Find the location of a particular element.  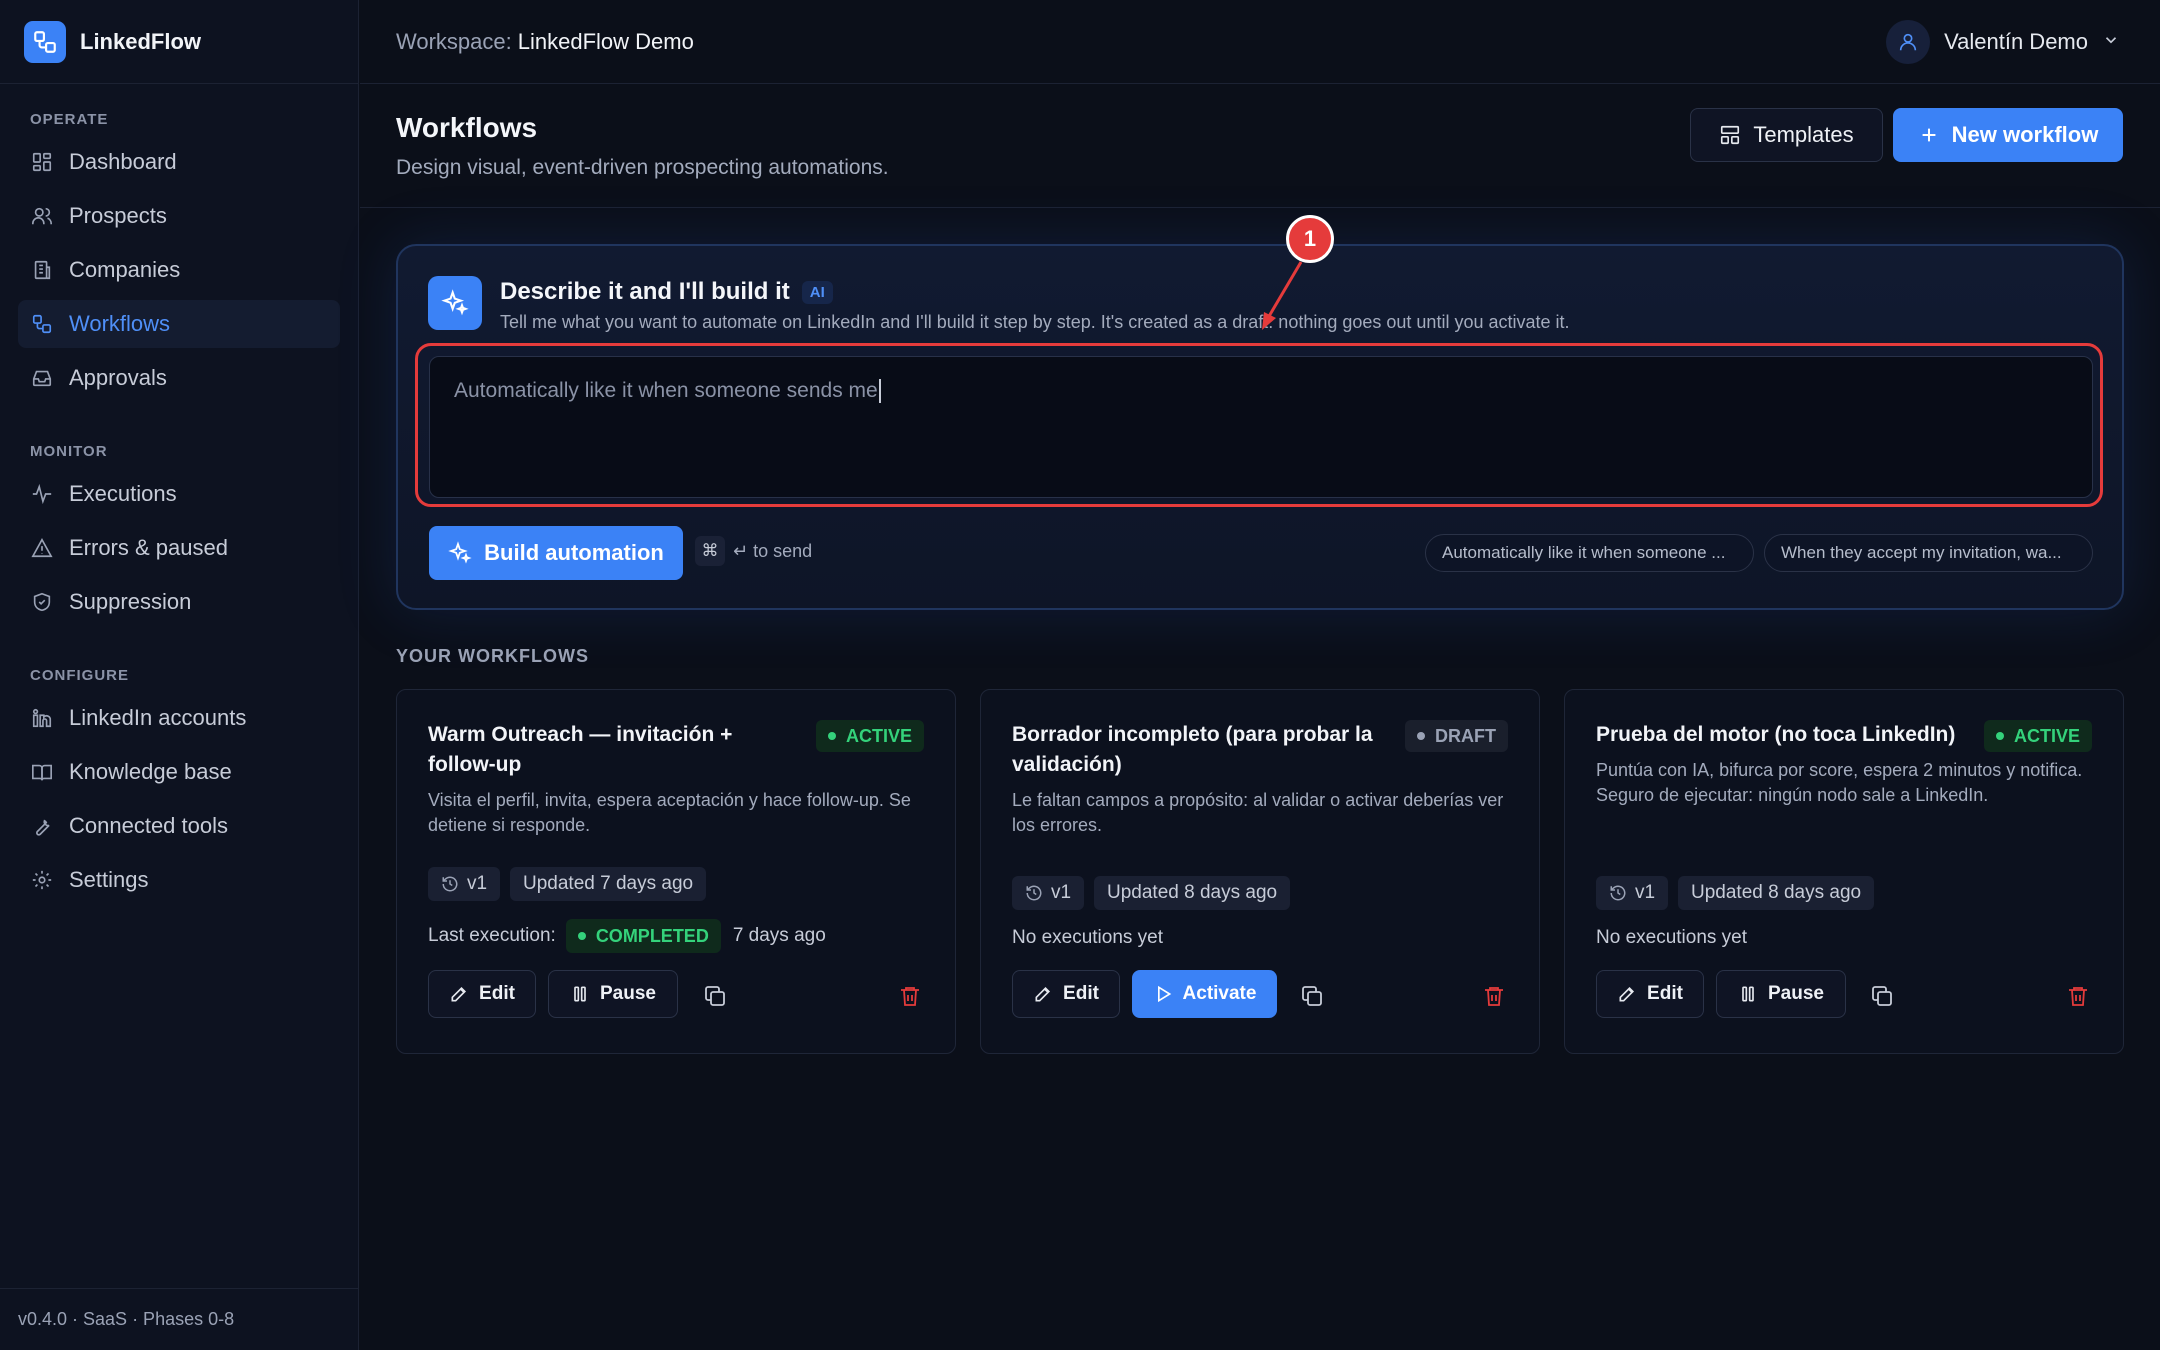

templates-label: Templates is located at coordinates (1803, 134).